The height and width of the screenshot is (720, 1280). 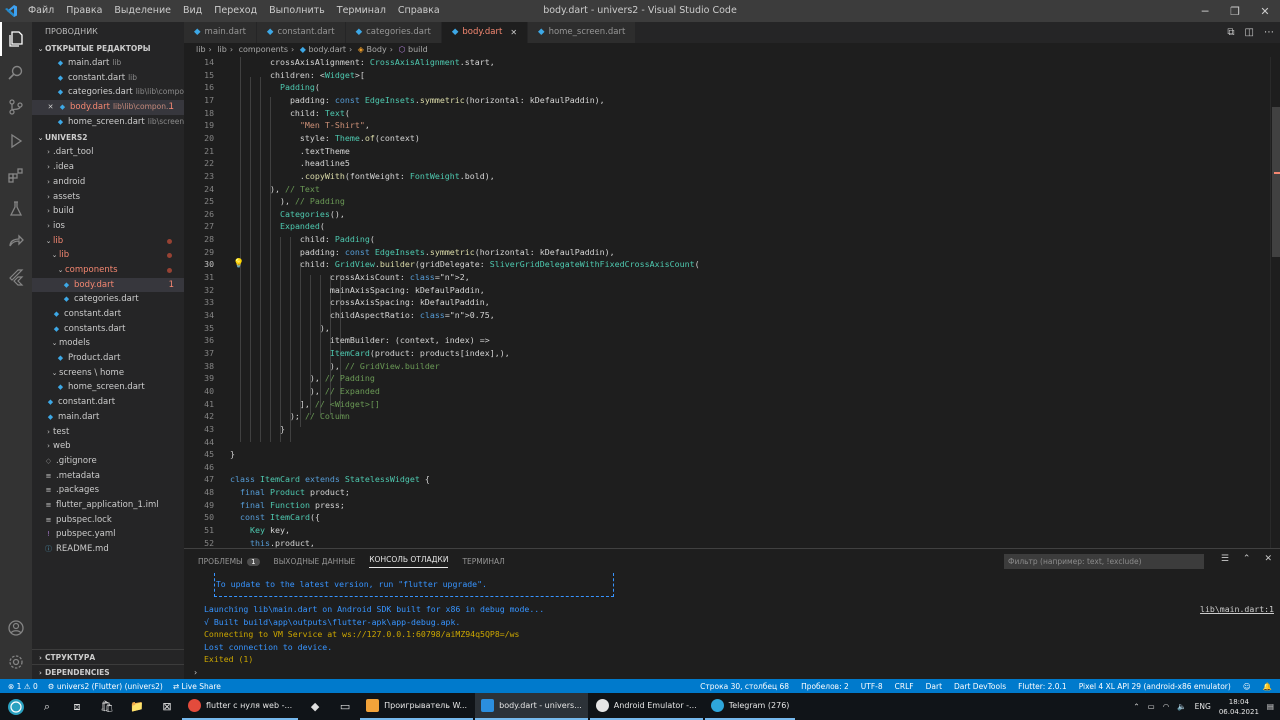 What do you see at coordinates (108, 343) in the screenshot?
I see `tree-folder: ⌄ models` at bounding box center [108, 343].